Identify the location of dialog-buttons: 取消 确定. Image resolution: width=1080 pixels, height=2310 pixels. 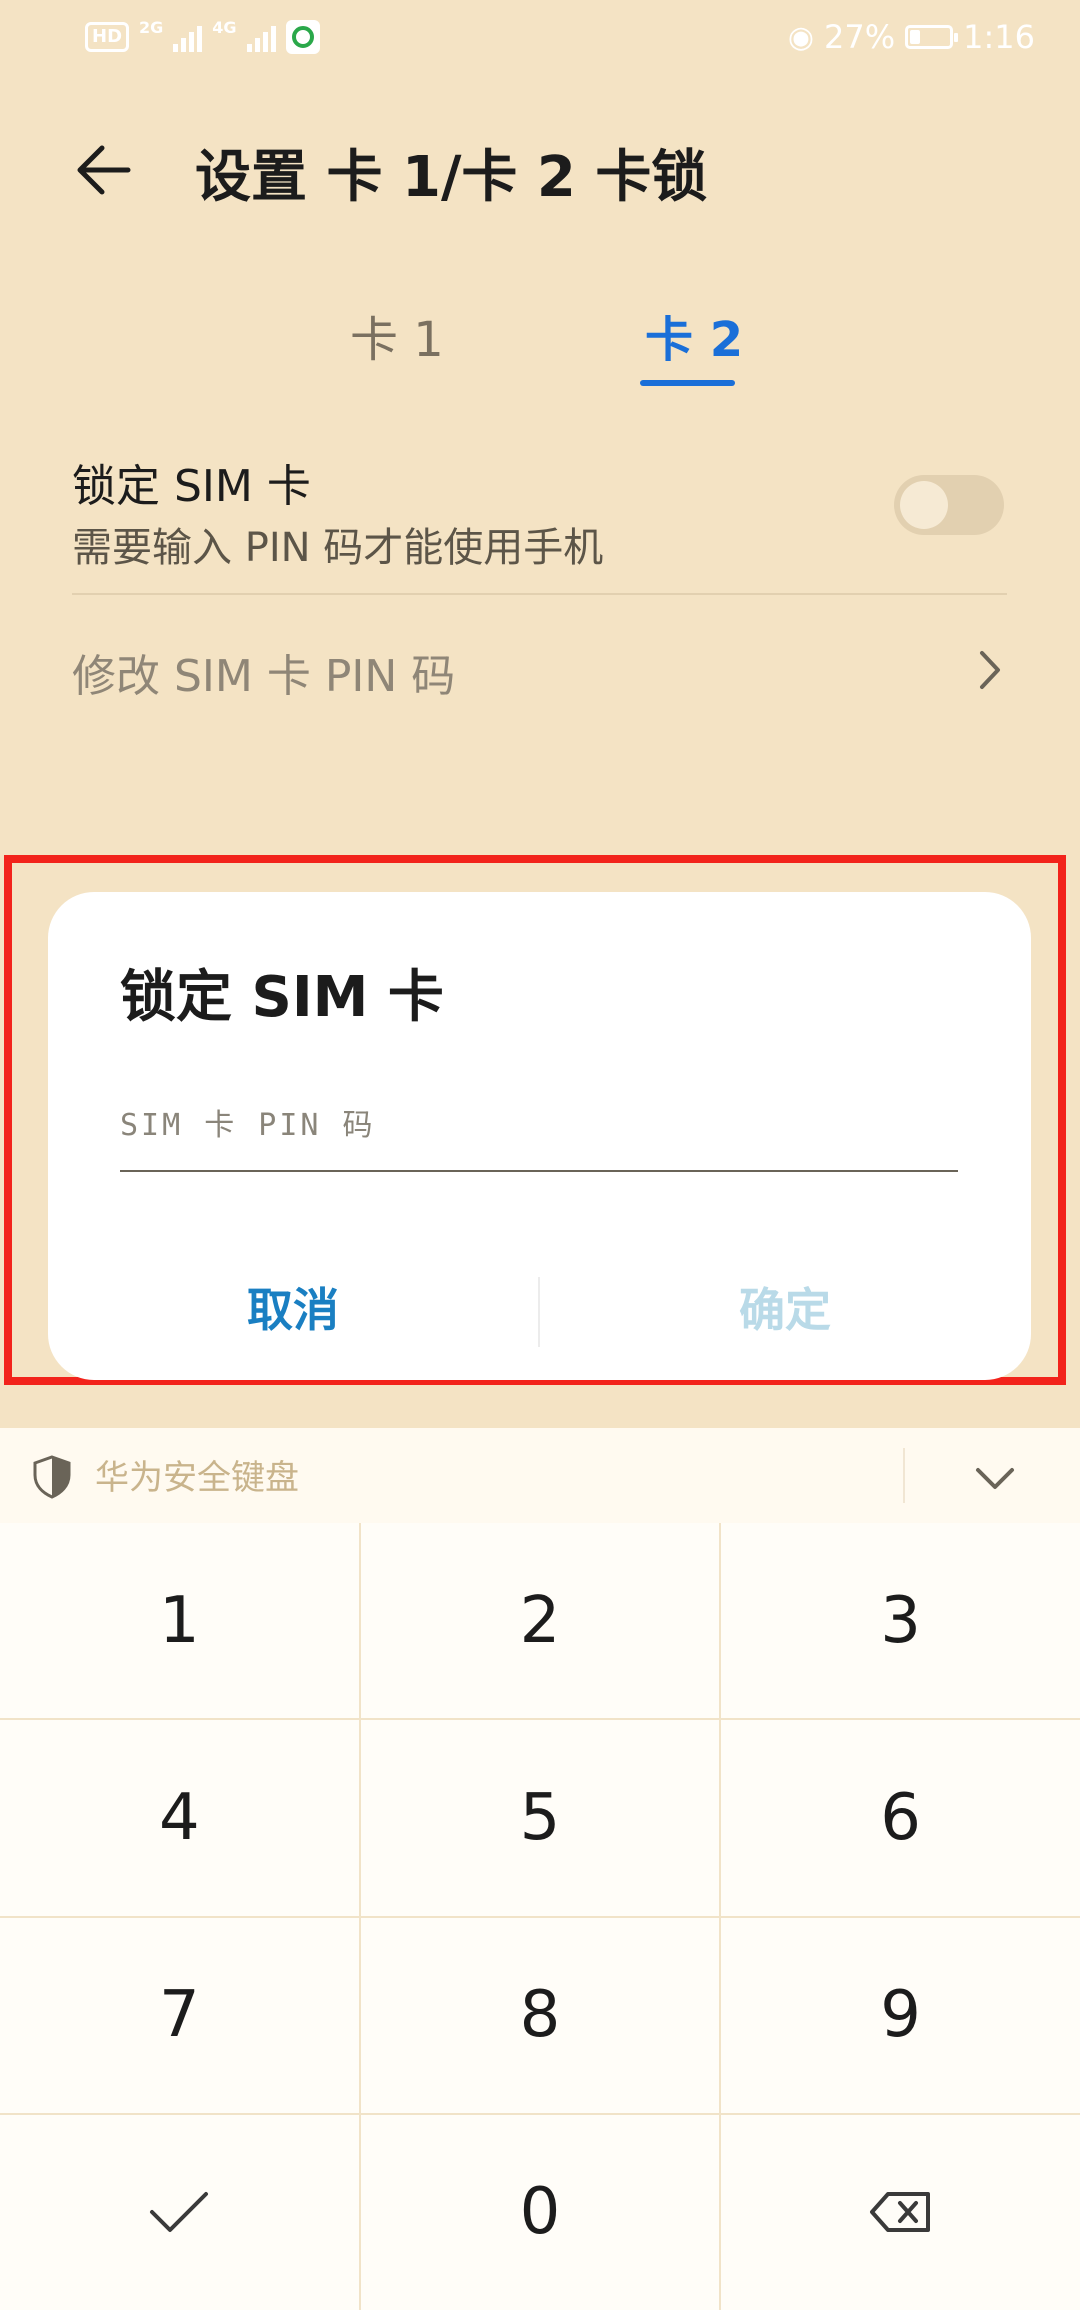
(539, 1307).